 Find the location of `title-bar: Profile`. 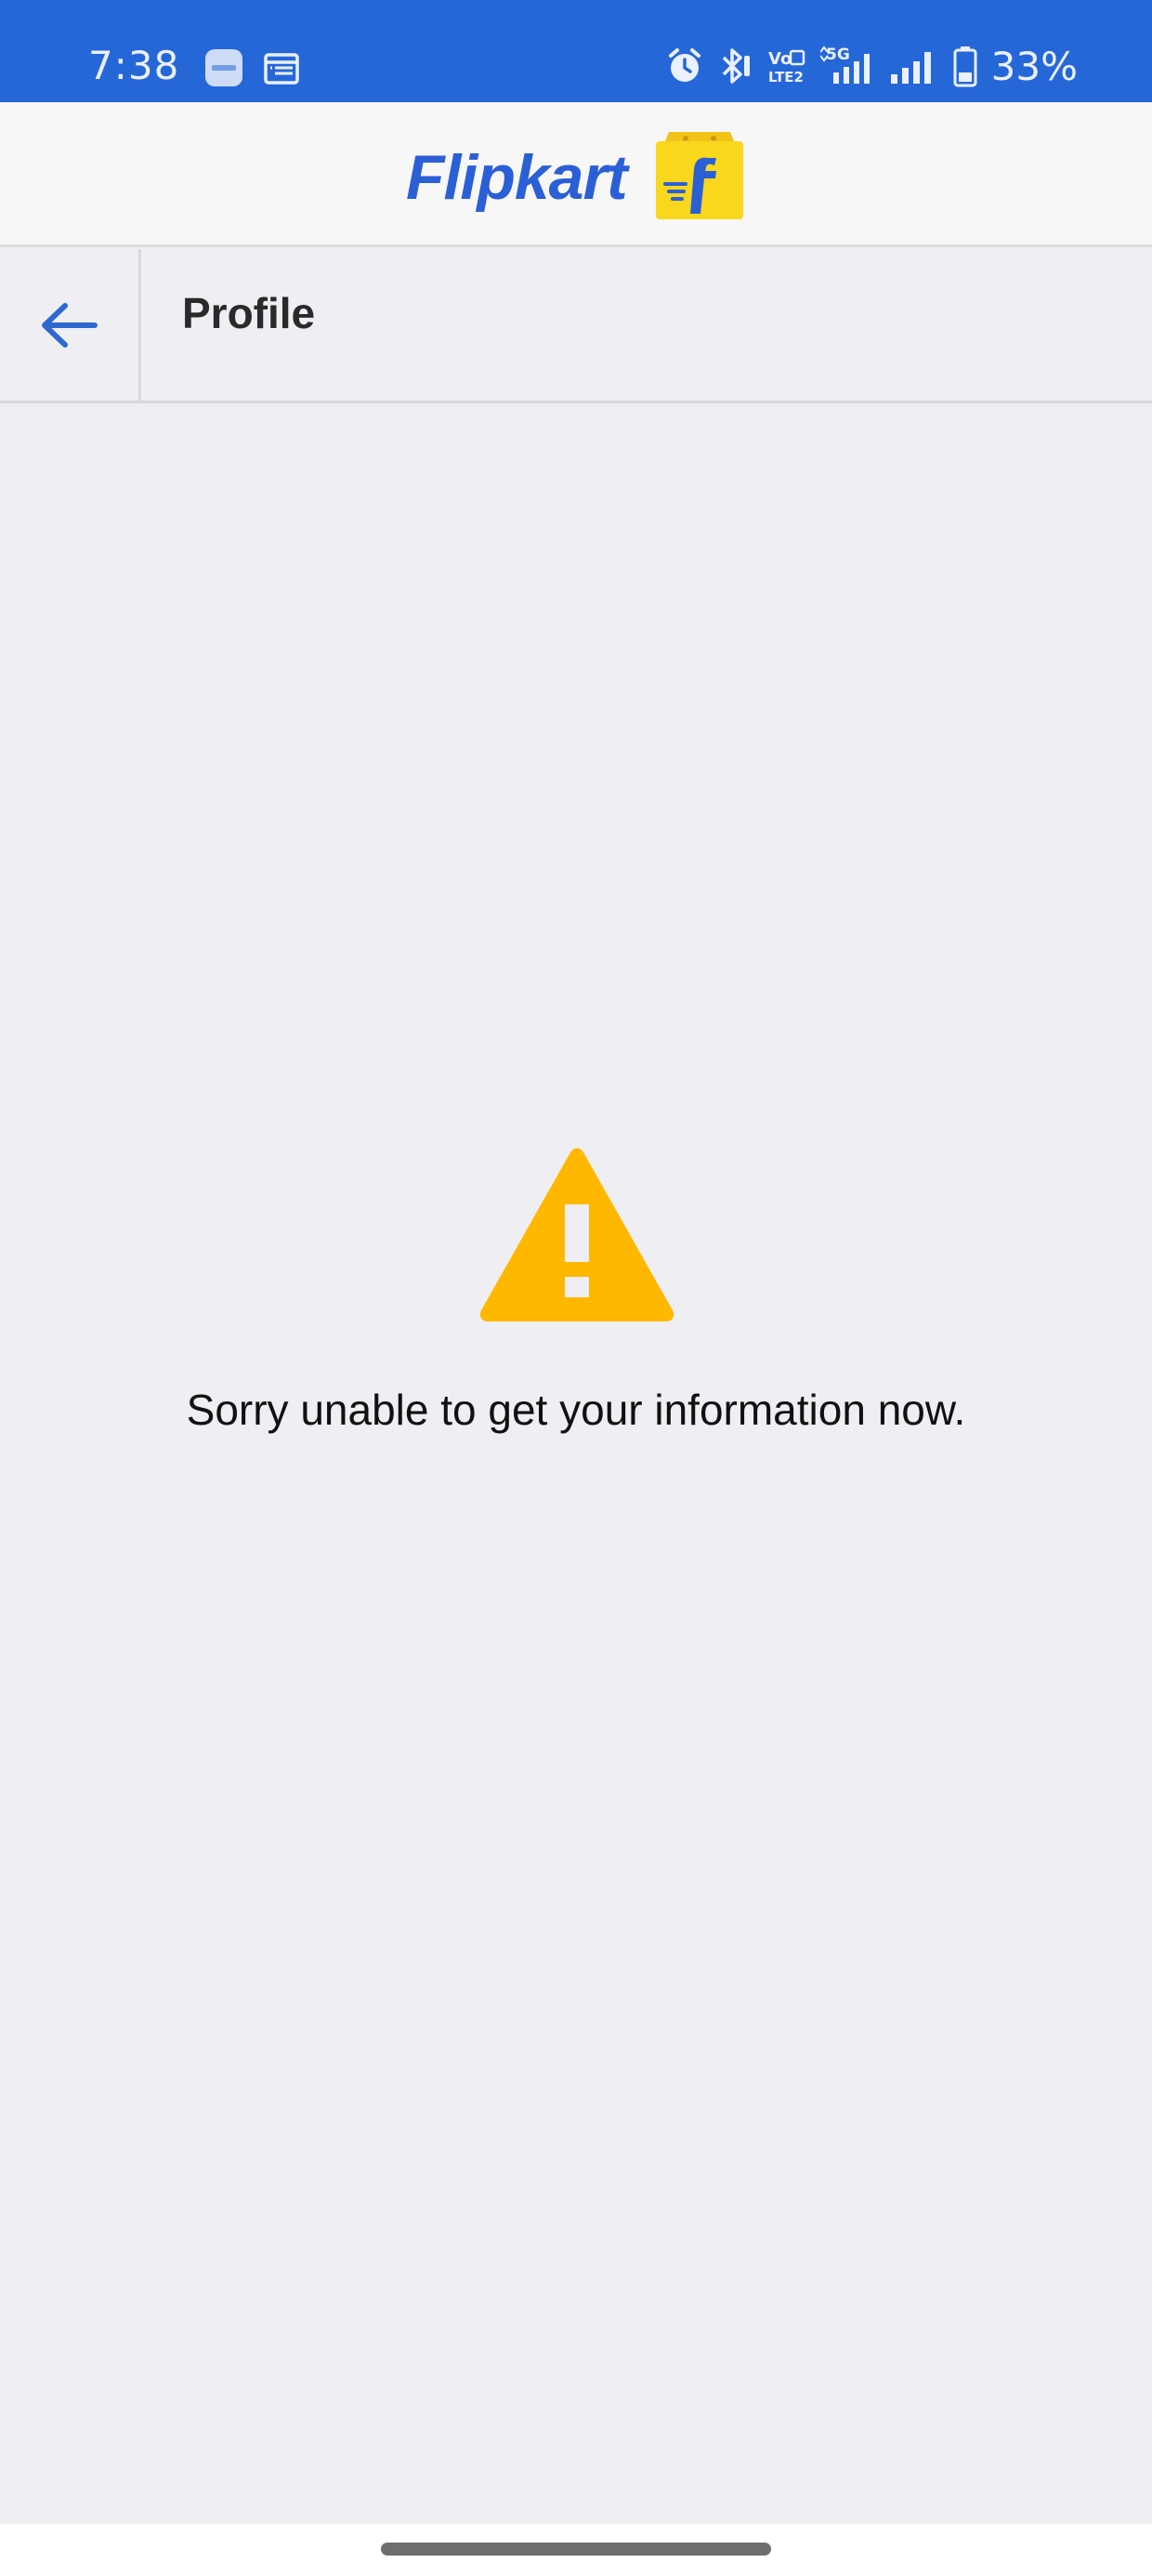

title-bar: Profile is located at coordinates (576, 326).